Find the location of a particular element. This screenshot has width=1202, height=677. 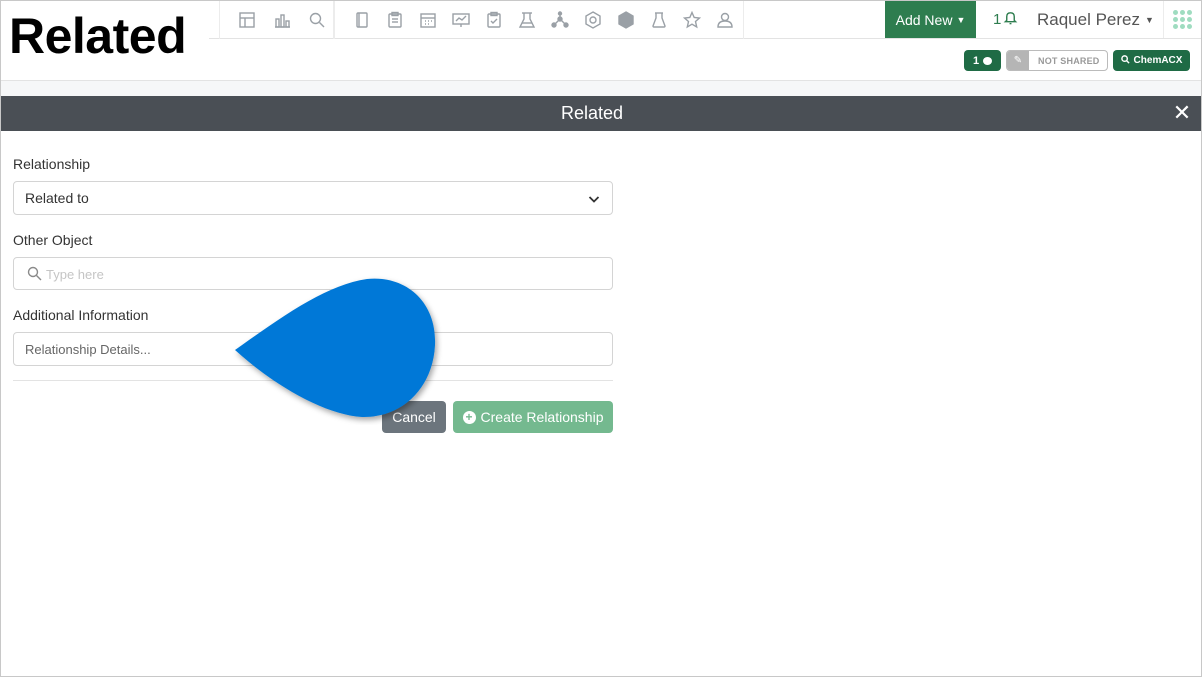

user-menu: Raquel Perez ▼ is located at coordinates (1095, 19).